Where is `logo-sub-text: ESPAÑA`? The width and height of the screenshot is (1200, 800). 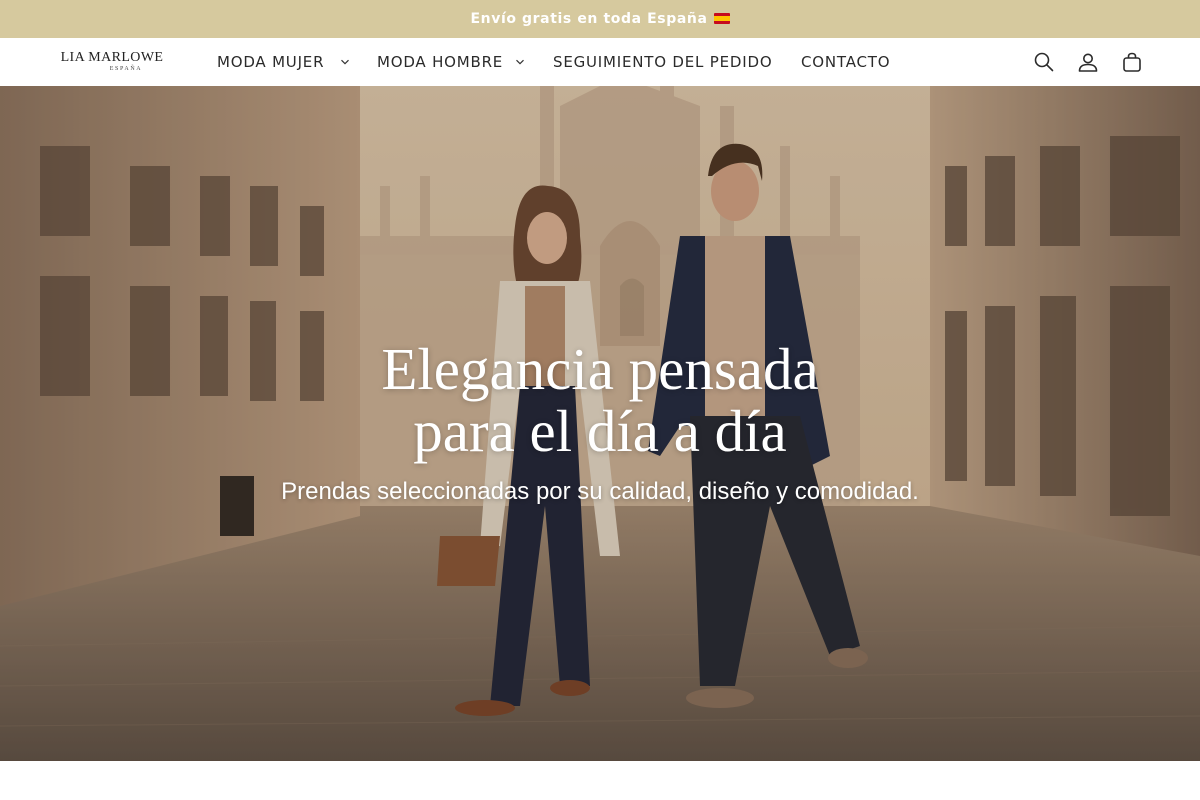 logo-sub-text: ESPAÑA is located at coordinates (126, 69).